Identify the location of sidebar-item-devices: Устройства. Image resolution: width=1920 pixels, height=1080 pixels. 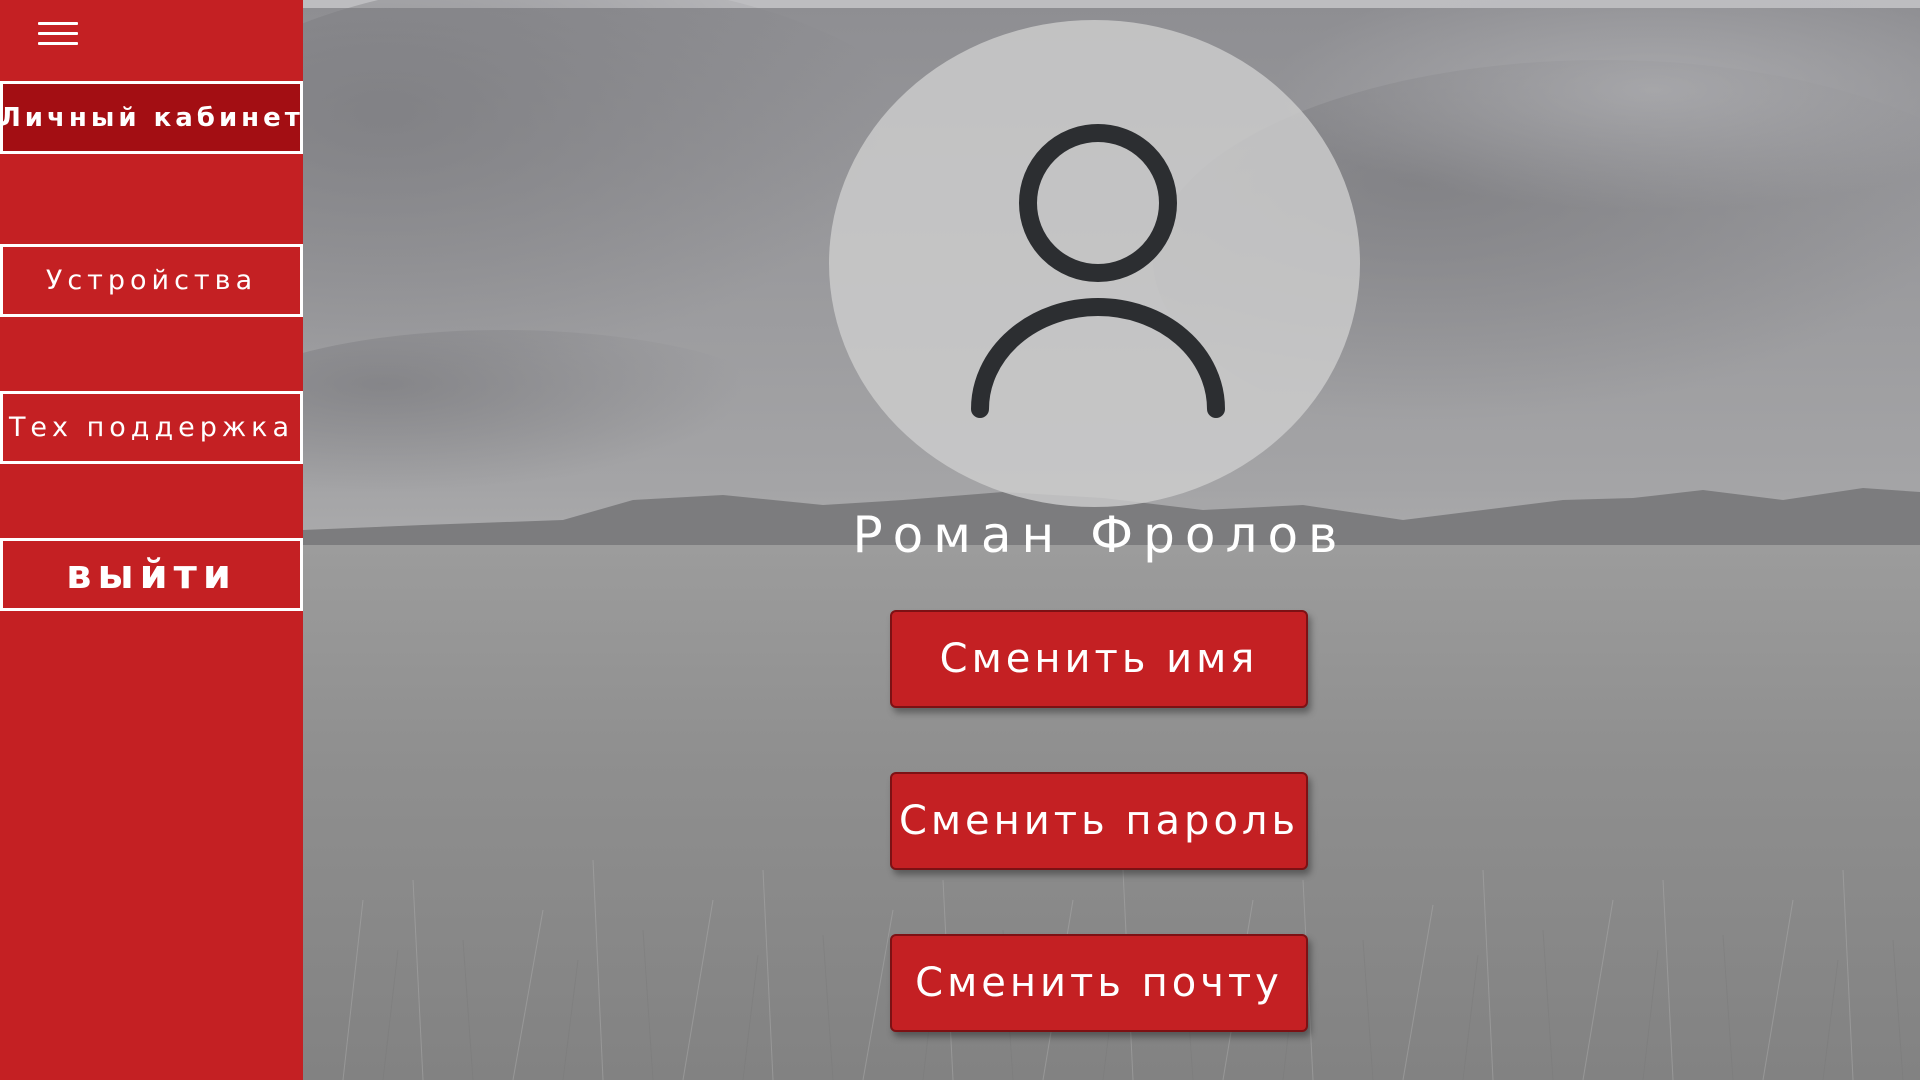
(151, 280).